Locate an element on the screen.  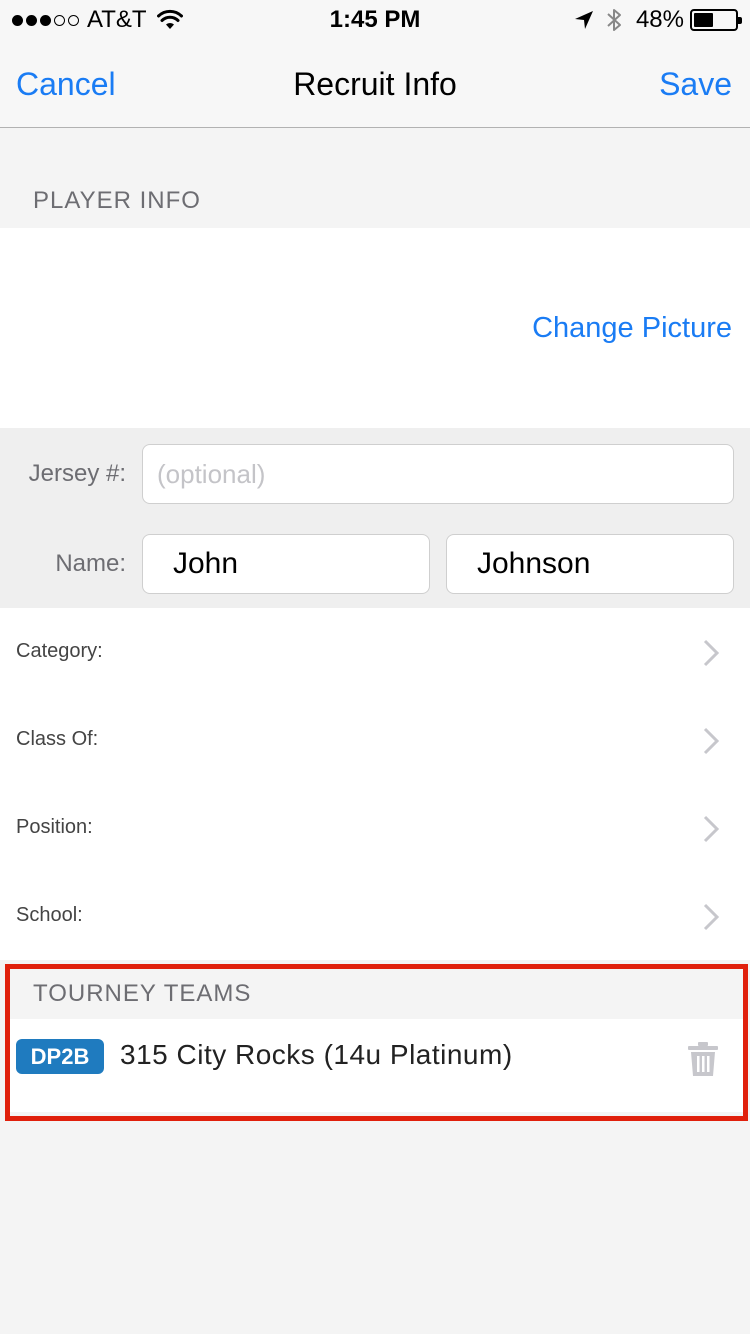
category-row: Category: is located at coordinates (375, 652).